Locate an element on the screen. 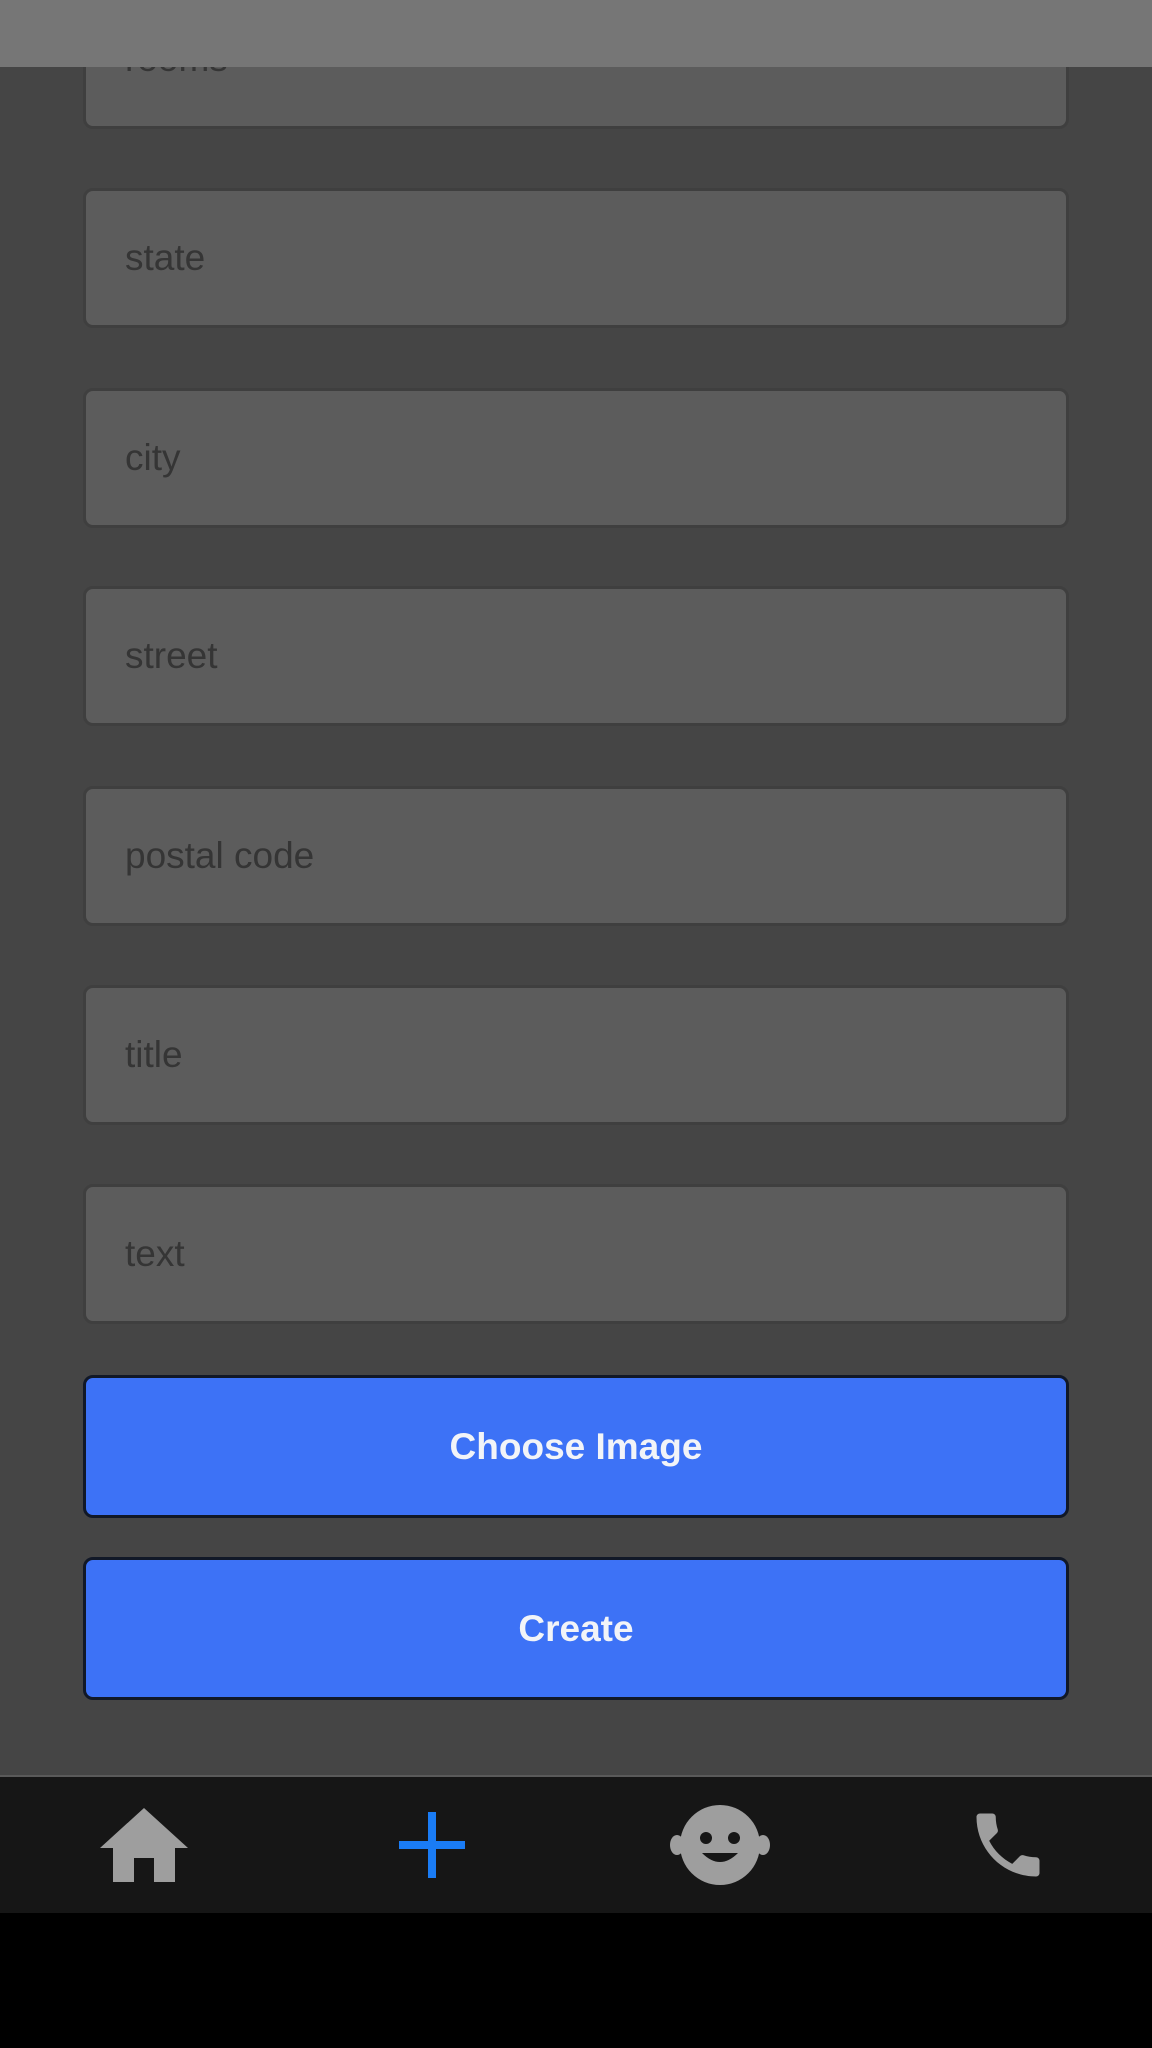  plus-icon is located at coordinates (432, 1845).